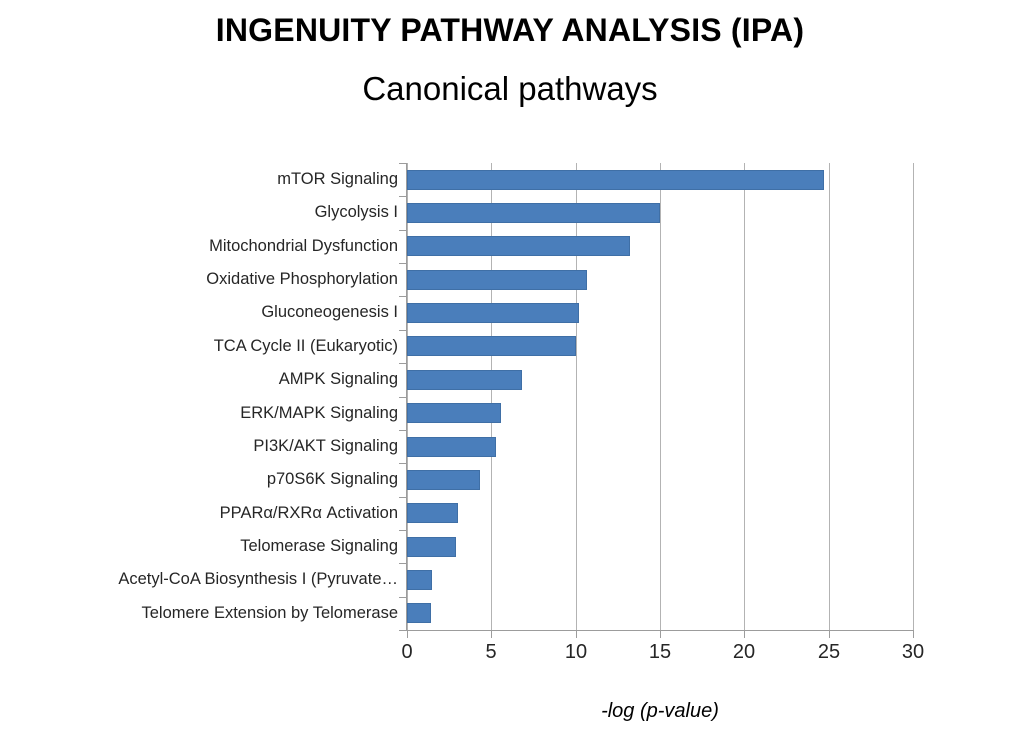 The image size is (1020, 751). I want to click on x-axis-tick-label: 25, so click(829, 652).